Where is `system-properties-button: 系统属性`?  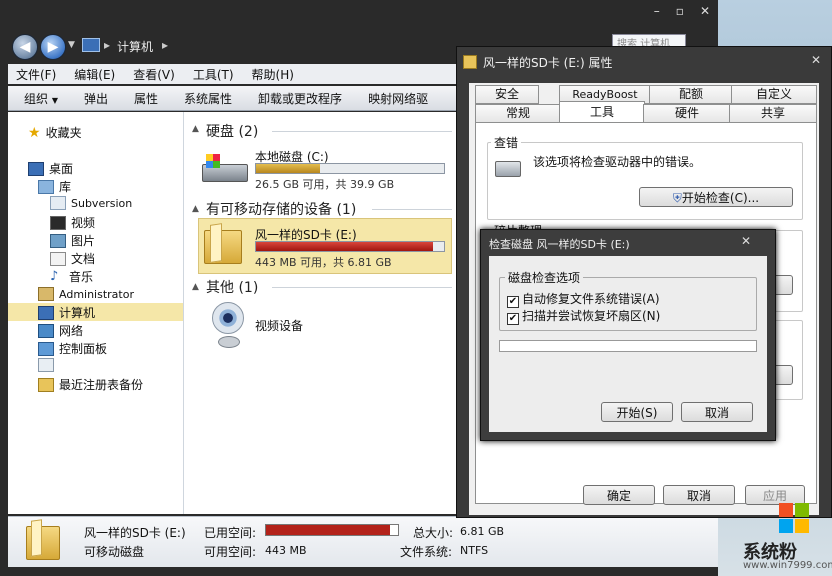 system-properties-button: 系统属性 is located at coordinates (208, 98).